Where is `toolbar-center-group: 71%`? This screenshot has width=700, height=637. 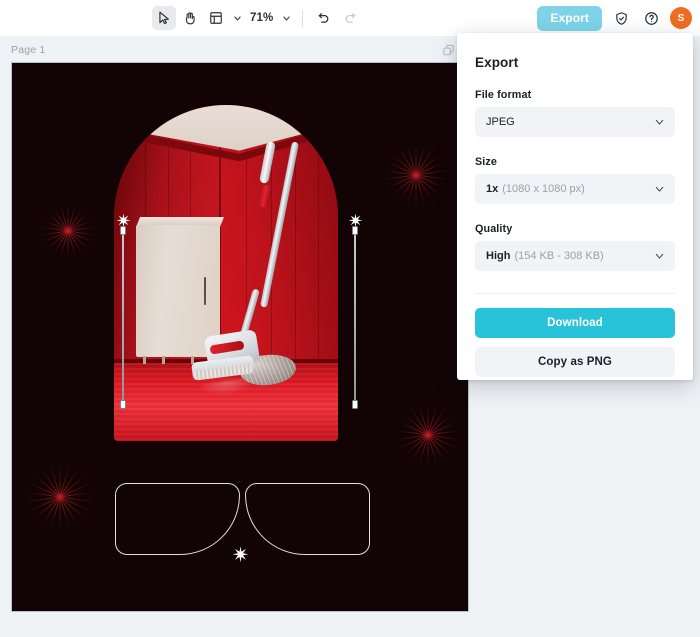 toolbar-center-group: 71% is located at coordinates (257, 18).